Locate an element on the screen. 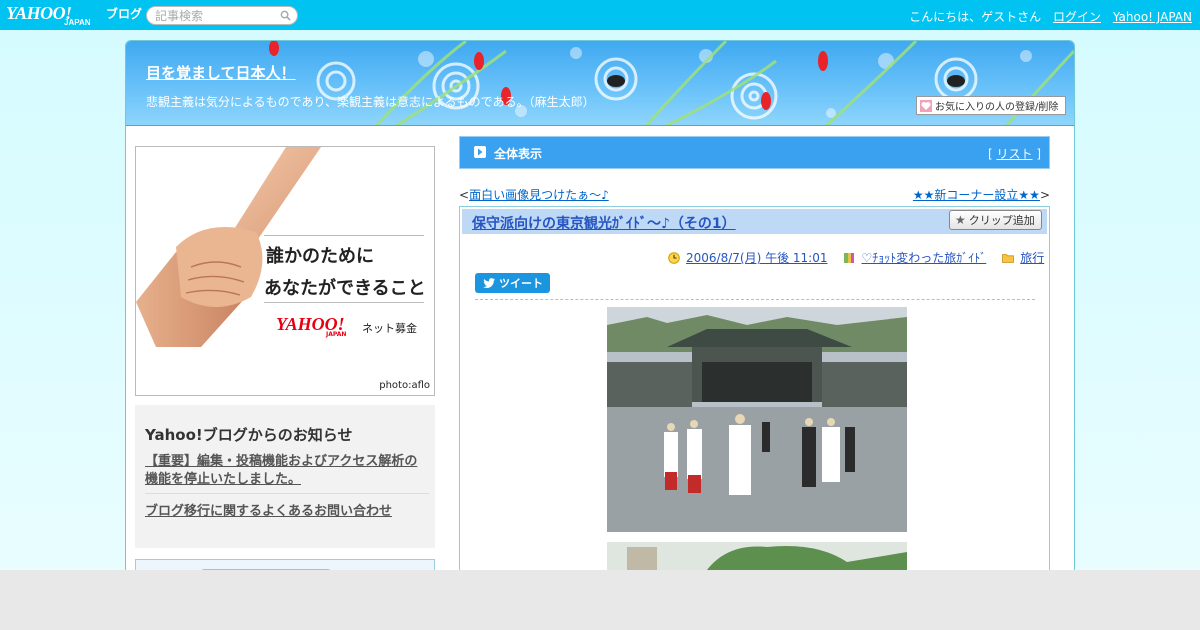  article-divider is located at coordinates (755, 299).